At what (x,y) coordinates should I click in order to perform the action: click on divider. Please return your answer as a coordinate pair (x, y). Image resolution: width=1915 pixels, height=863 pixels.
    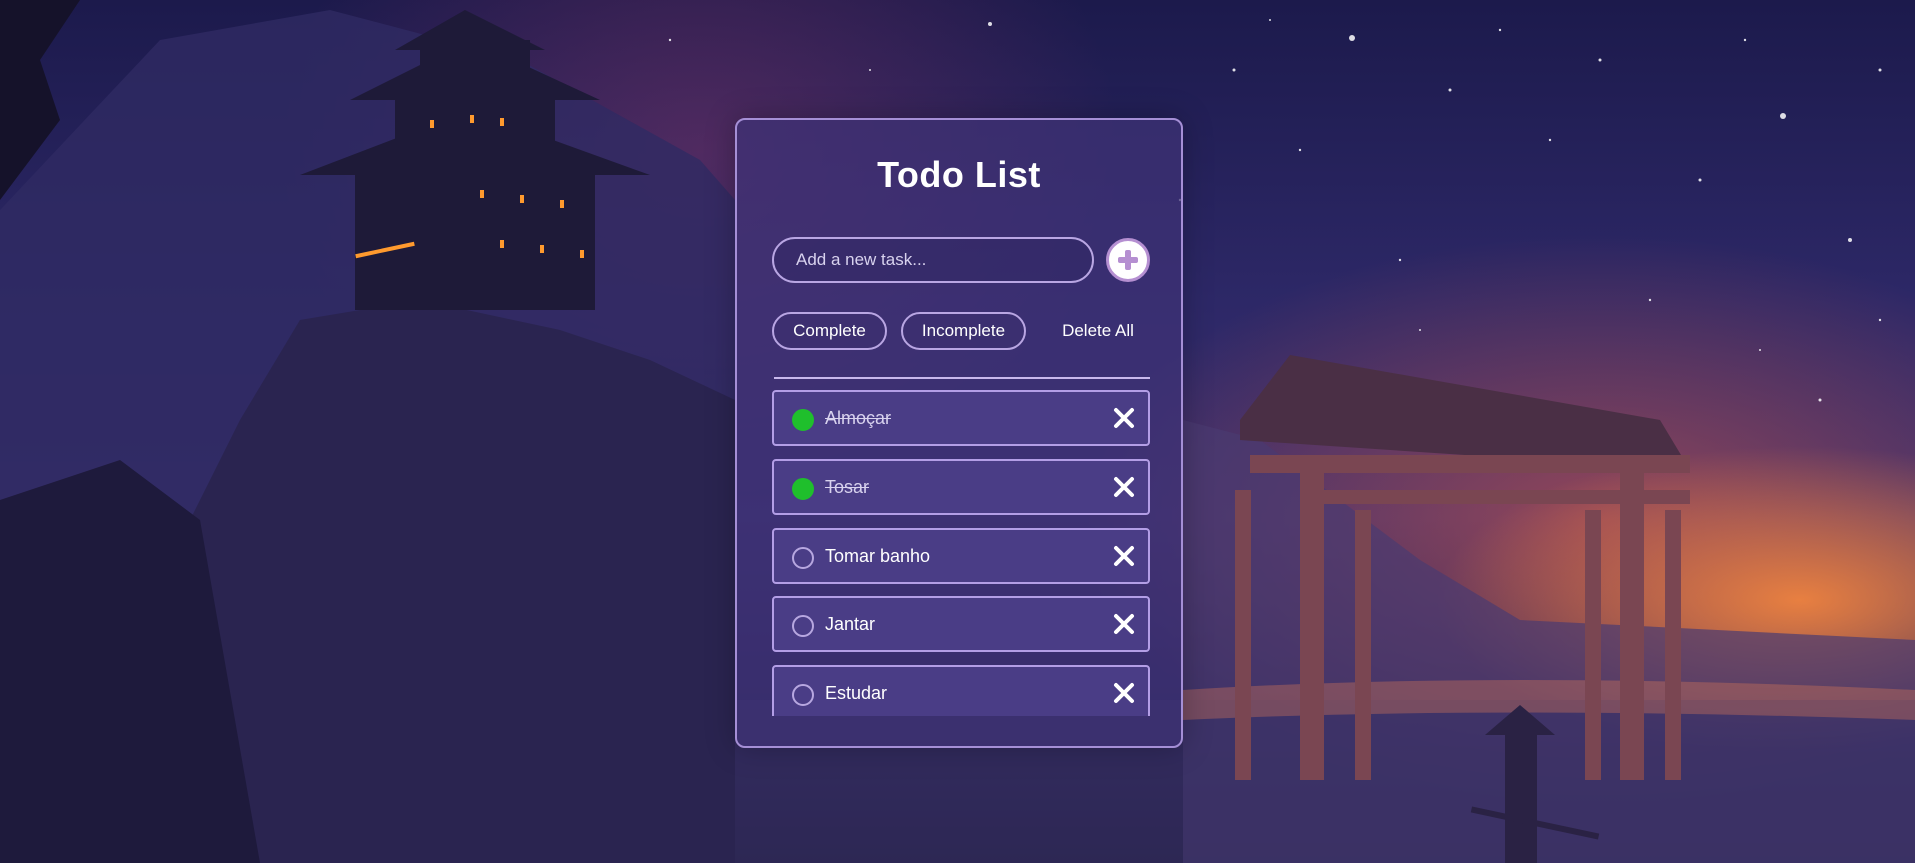
    Looking at the image, I should click on (962, 378).